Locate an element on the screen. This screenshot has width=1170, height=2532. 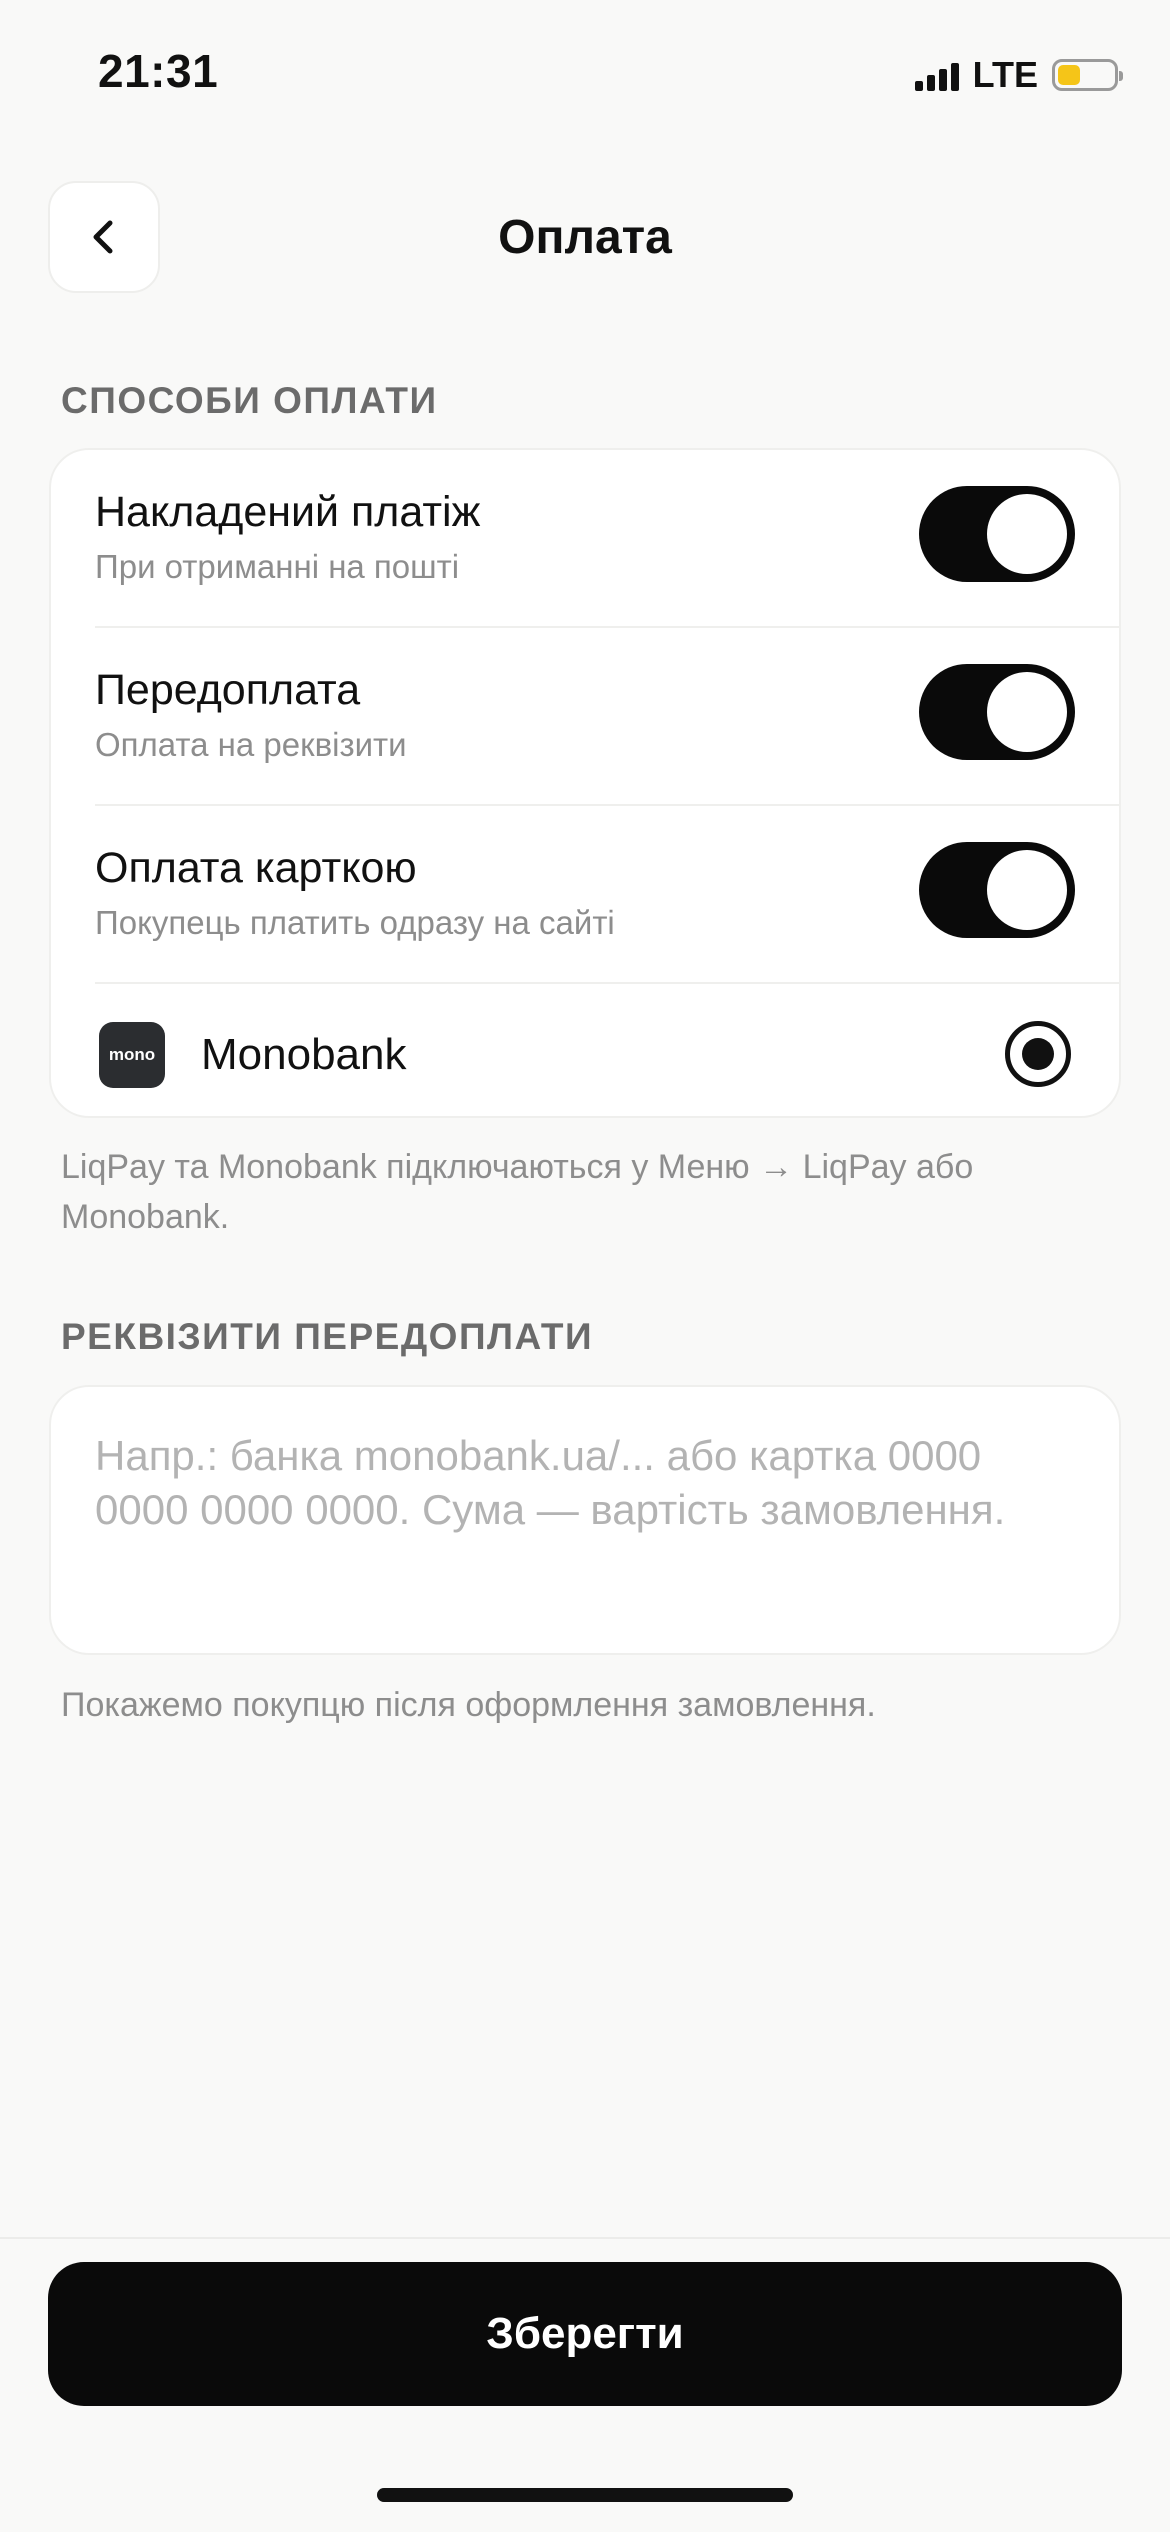
battery-level is located at coordinates (1069, 75).